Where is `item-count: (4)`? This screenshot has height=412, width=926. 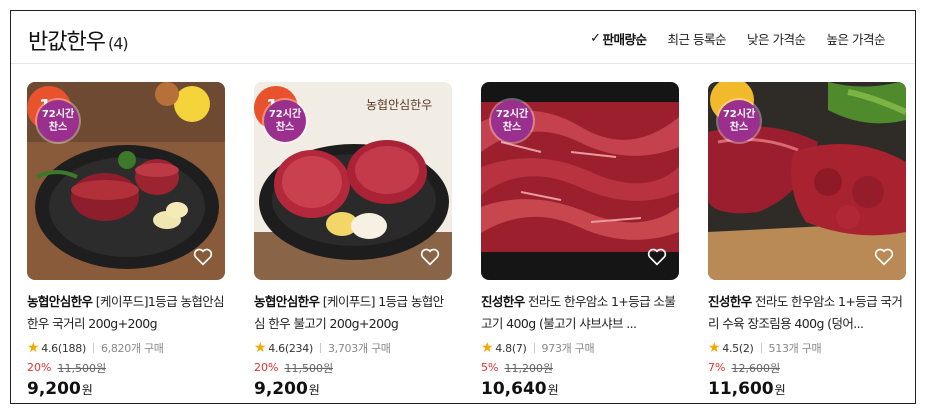
item-count: (4) is located at coordinates (118, 43).